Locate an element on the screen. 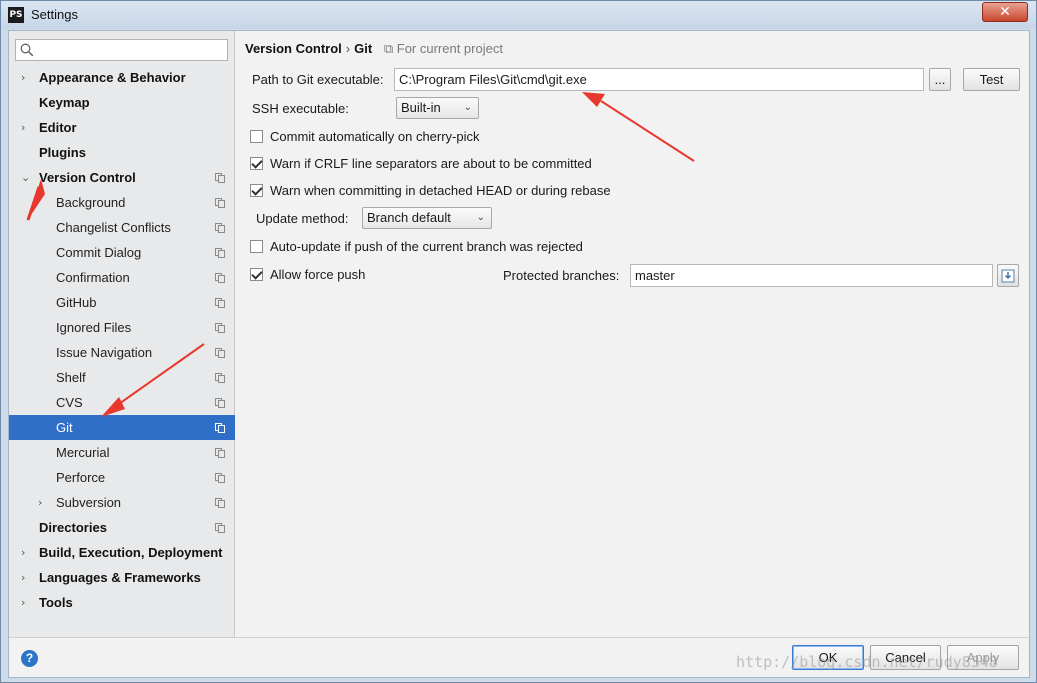  sidebar-item-label: Git is located at coordinates (64, 427).